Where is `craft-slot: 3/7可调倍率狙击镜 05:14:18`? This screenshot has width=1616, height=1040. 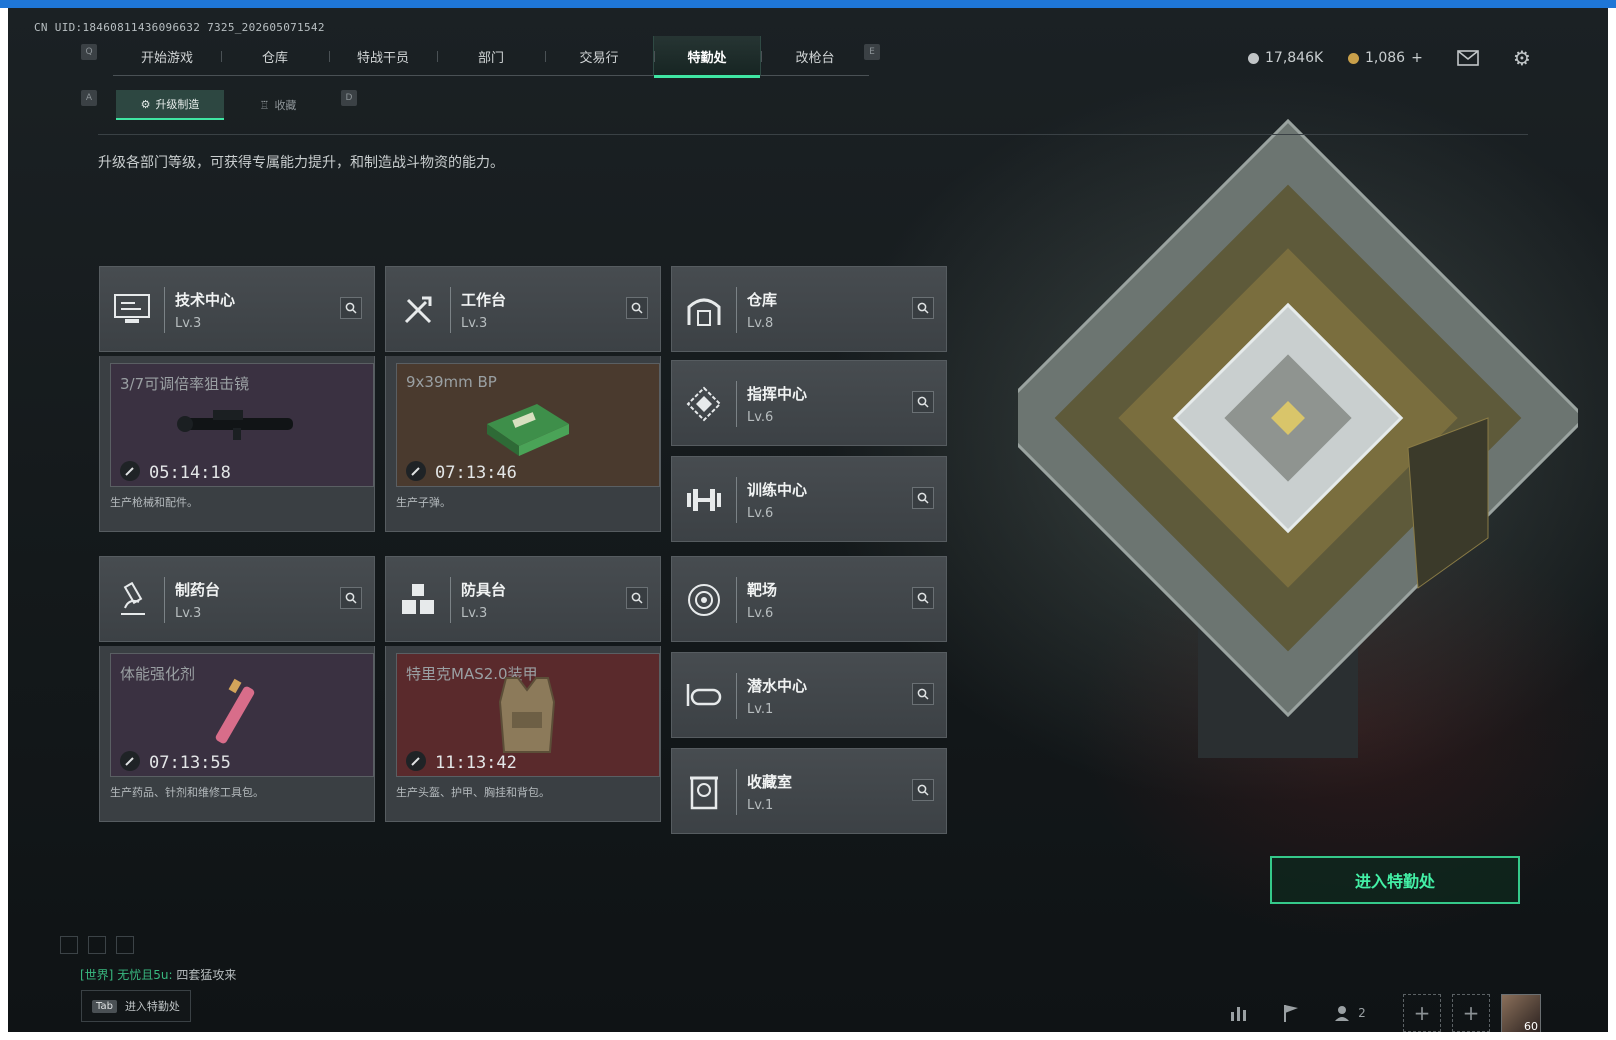 craft-slot: 3/7可调倍率狙击镜 05:14:18 is located at coordinates (242, 425).